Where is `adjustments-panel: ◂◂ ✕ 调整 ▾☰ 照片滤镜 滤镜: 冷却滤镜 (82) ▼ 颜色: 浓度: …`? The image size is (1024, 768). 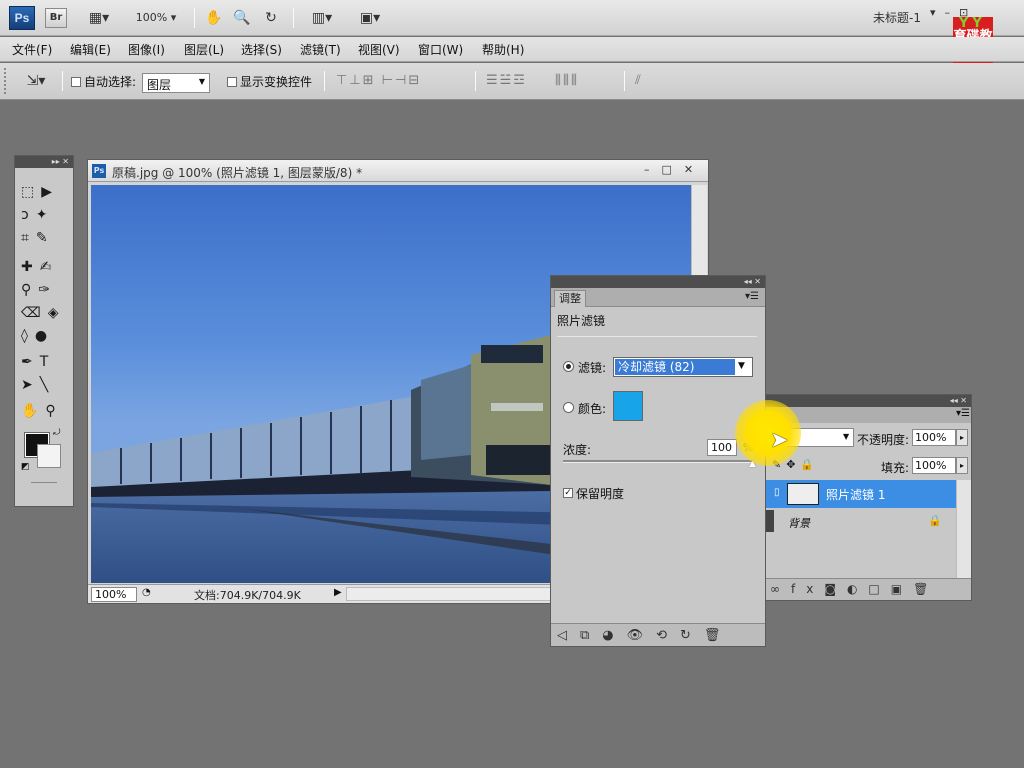 adjustments-panel: ◂◂ ✕ 调整 ▾☰ 照片滤镜 滤镜: 冷却滤镜 (82) ▼ 颜色: 浓度: … is located at coordinates (658, 461).